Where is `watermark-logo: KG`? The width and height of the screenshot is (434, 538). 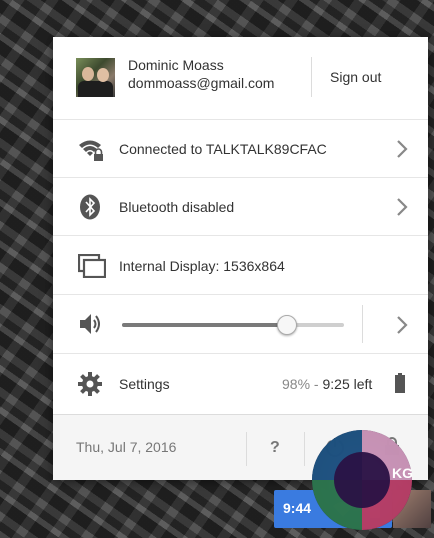
watermark-logo: KG is located at coordinates (362, 480).